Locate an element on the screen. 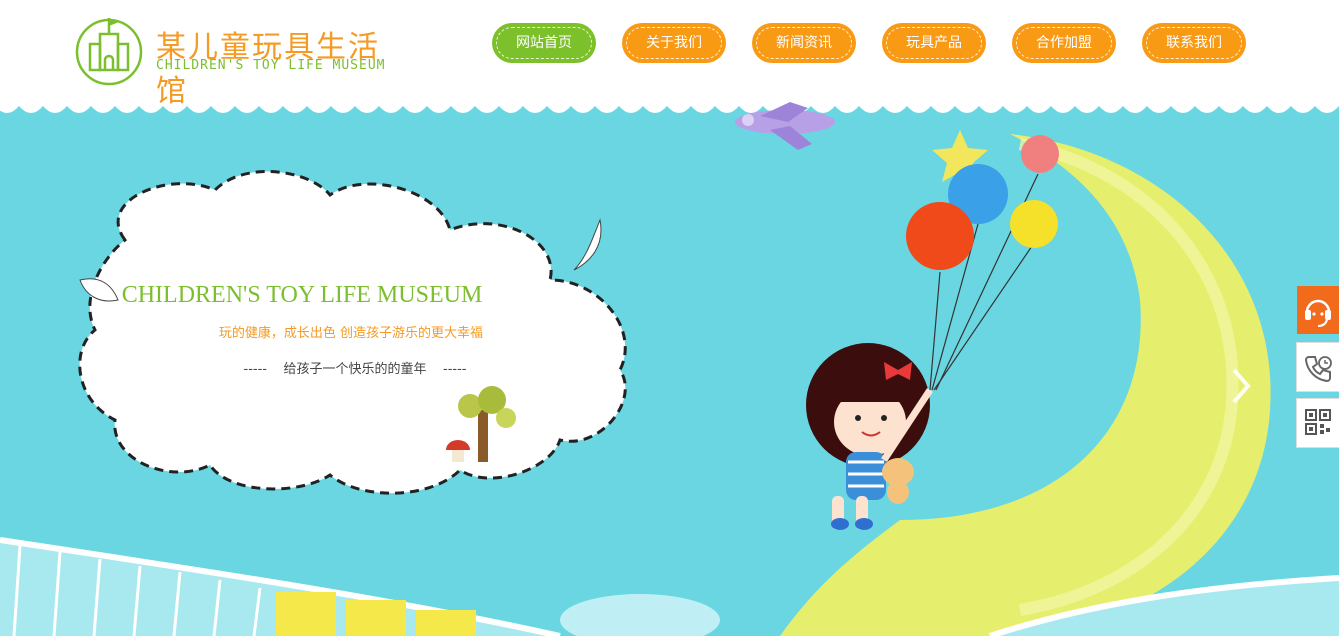 Image resolution: width=1339 pixels, height=636 pixels. customer-service-icon is located at coordinates (1318, 313).